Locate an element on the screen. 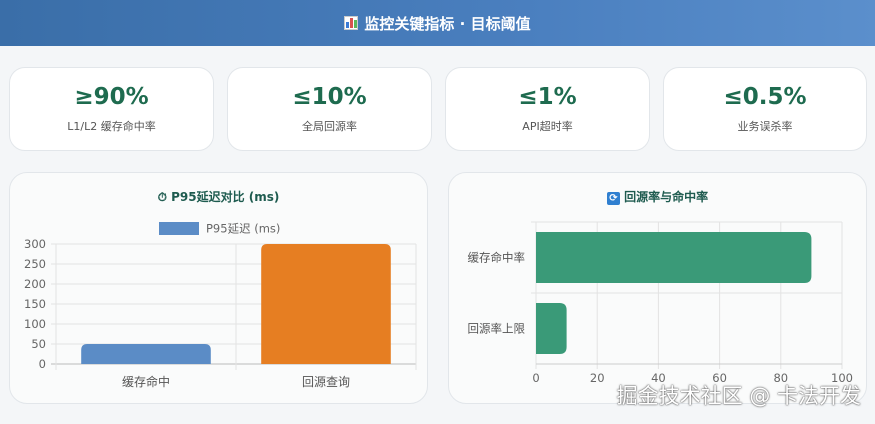 Image resolution: width=875 pixels, height=424 pixels. dashboard-header: 监控关键指标 · 目标阈值 is located at coordinates (437, 23).